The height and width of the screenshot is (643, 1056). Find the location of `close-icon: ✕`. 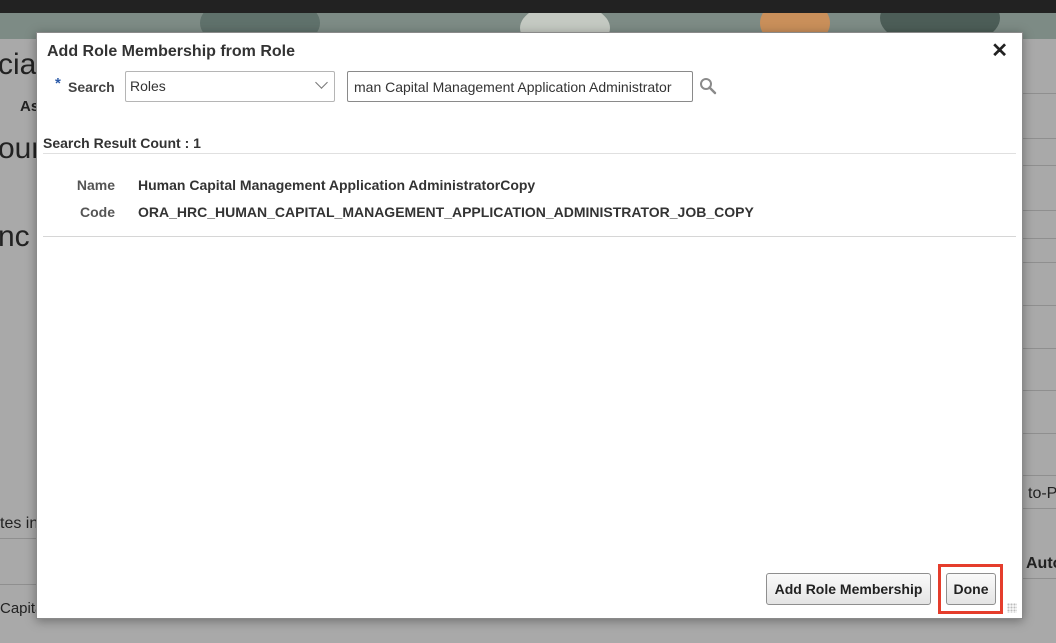

close-icon: ✕ is located at coordinates (999, 51).